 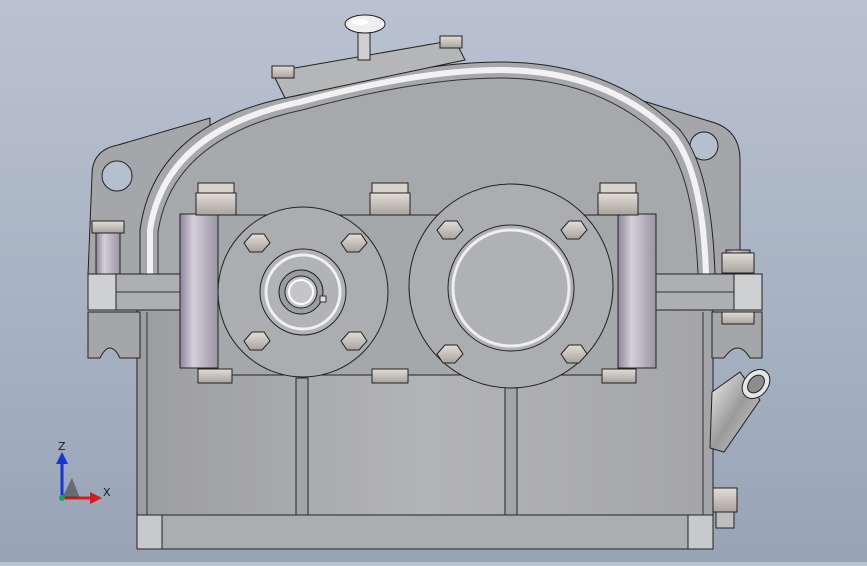 I want to click on input-bearing-cover, so click(x=303, y=292).